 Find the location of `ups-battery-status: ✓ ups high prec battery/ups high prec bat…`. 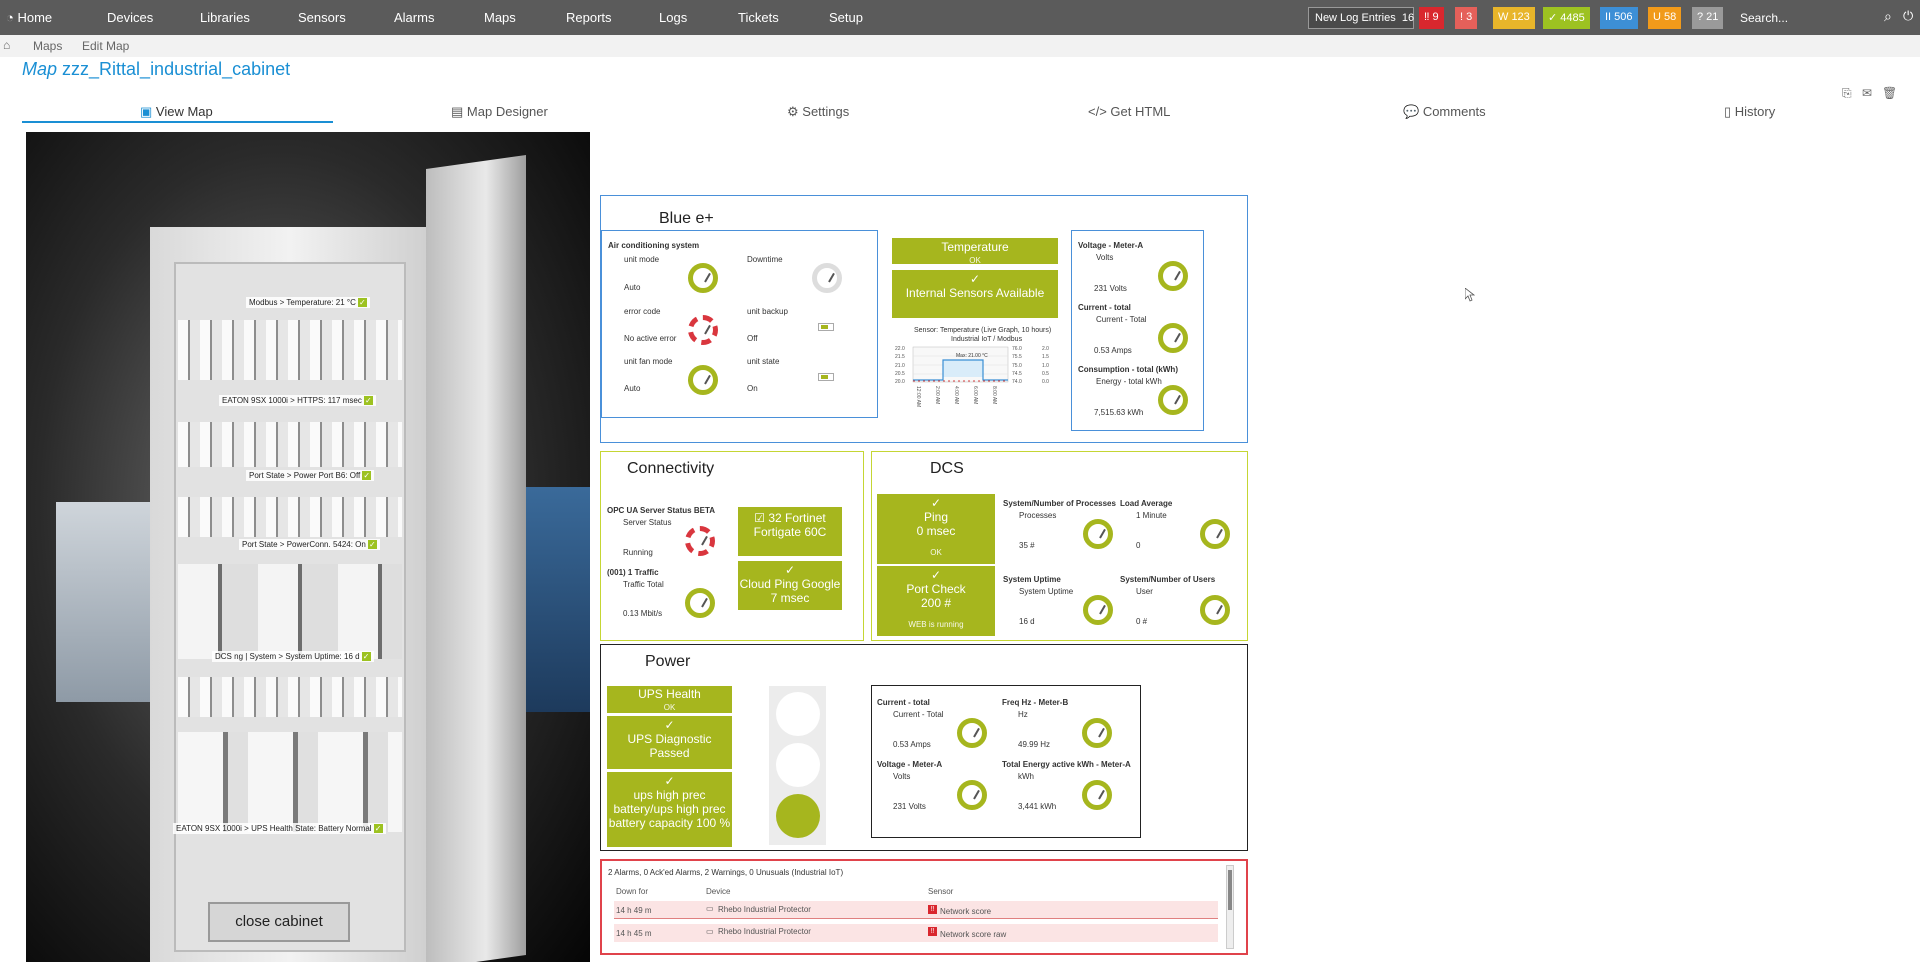

ups-battery-status: ✓ ups high prec battery/ups high prec bat… is located at coordinates (669, 809).